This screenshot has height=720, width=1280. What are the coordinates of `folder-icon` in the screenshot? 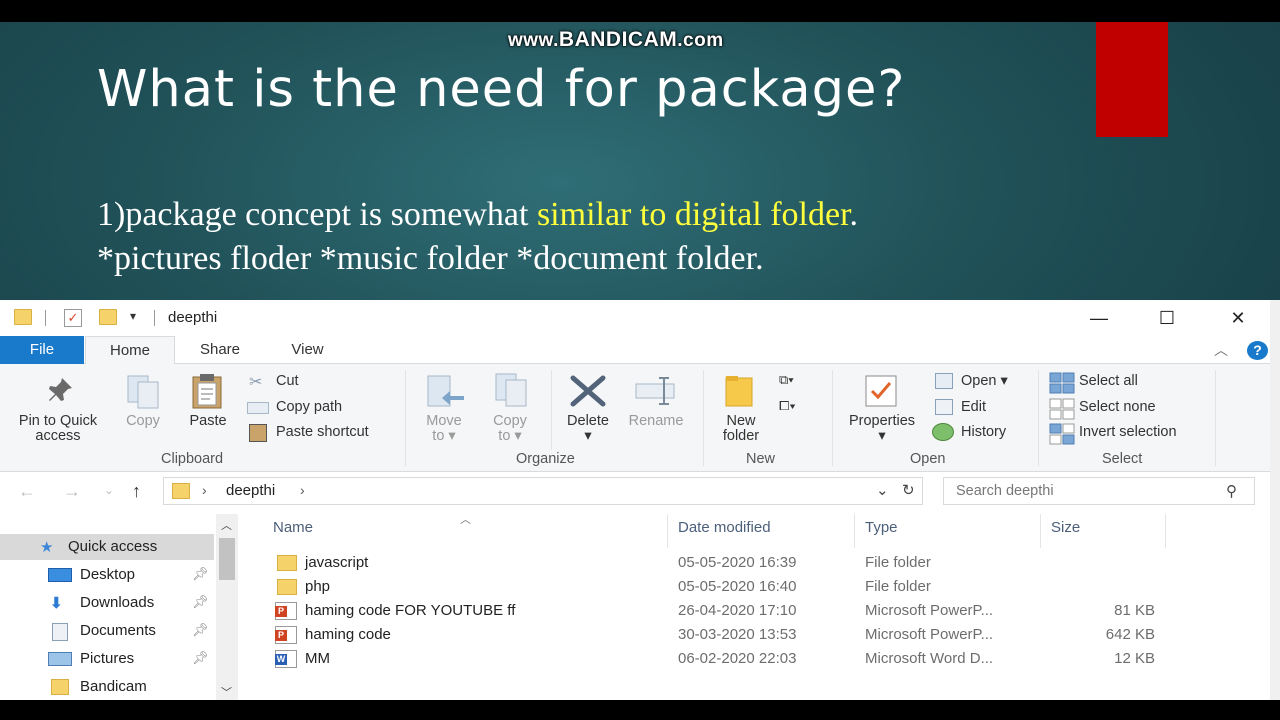 It's located at (287, 587).